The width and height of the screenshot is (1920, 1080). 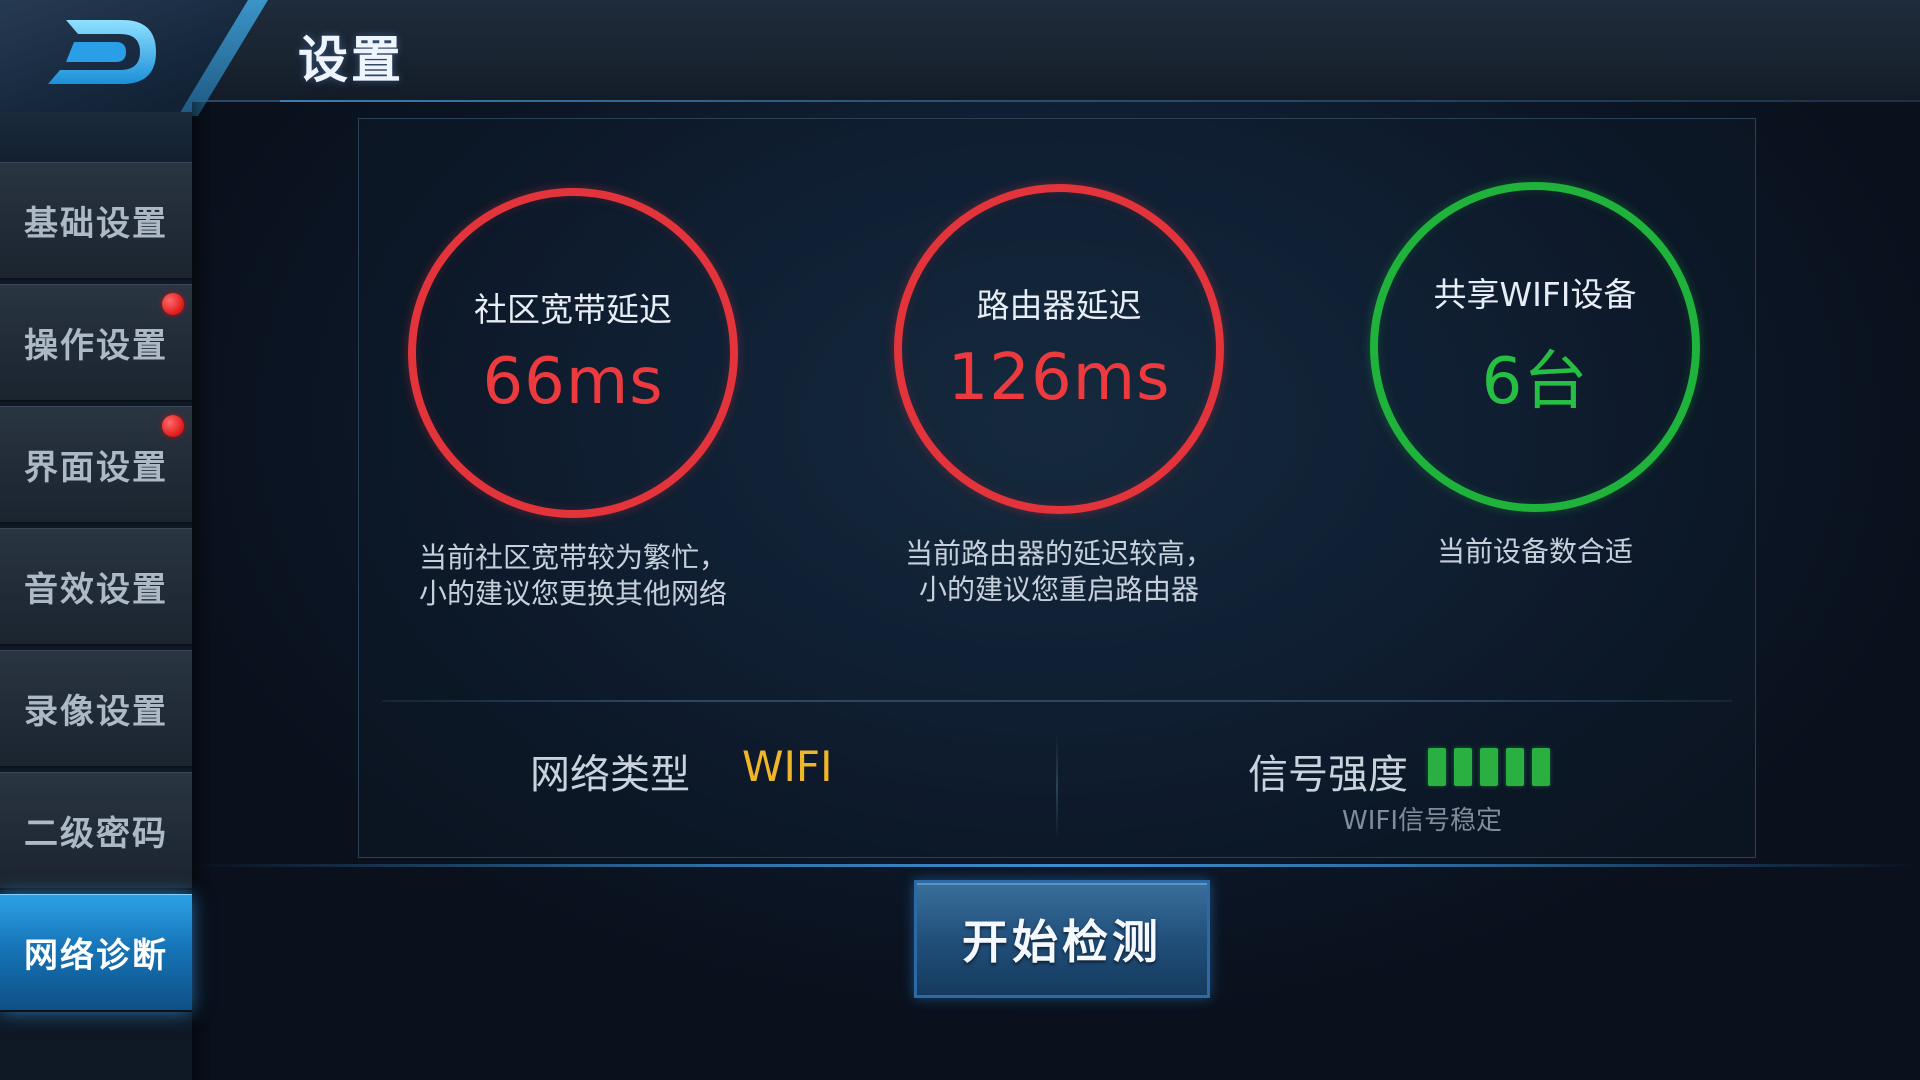 What do you see at coordinates (572, 593) in the screenshot?
I see `advice-line: 小的建议您更换其他网络` at bounding box center [572, 593].